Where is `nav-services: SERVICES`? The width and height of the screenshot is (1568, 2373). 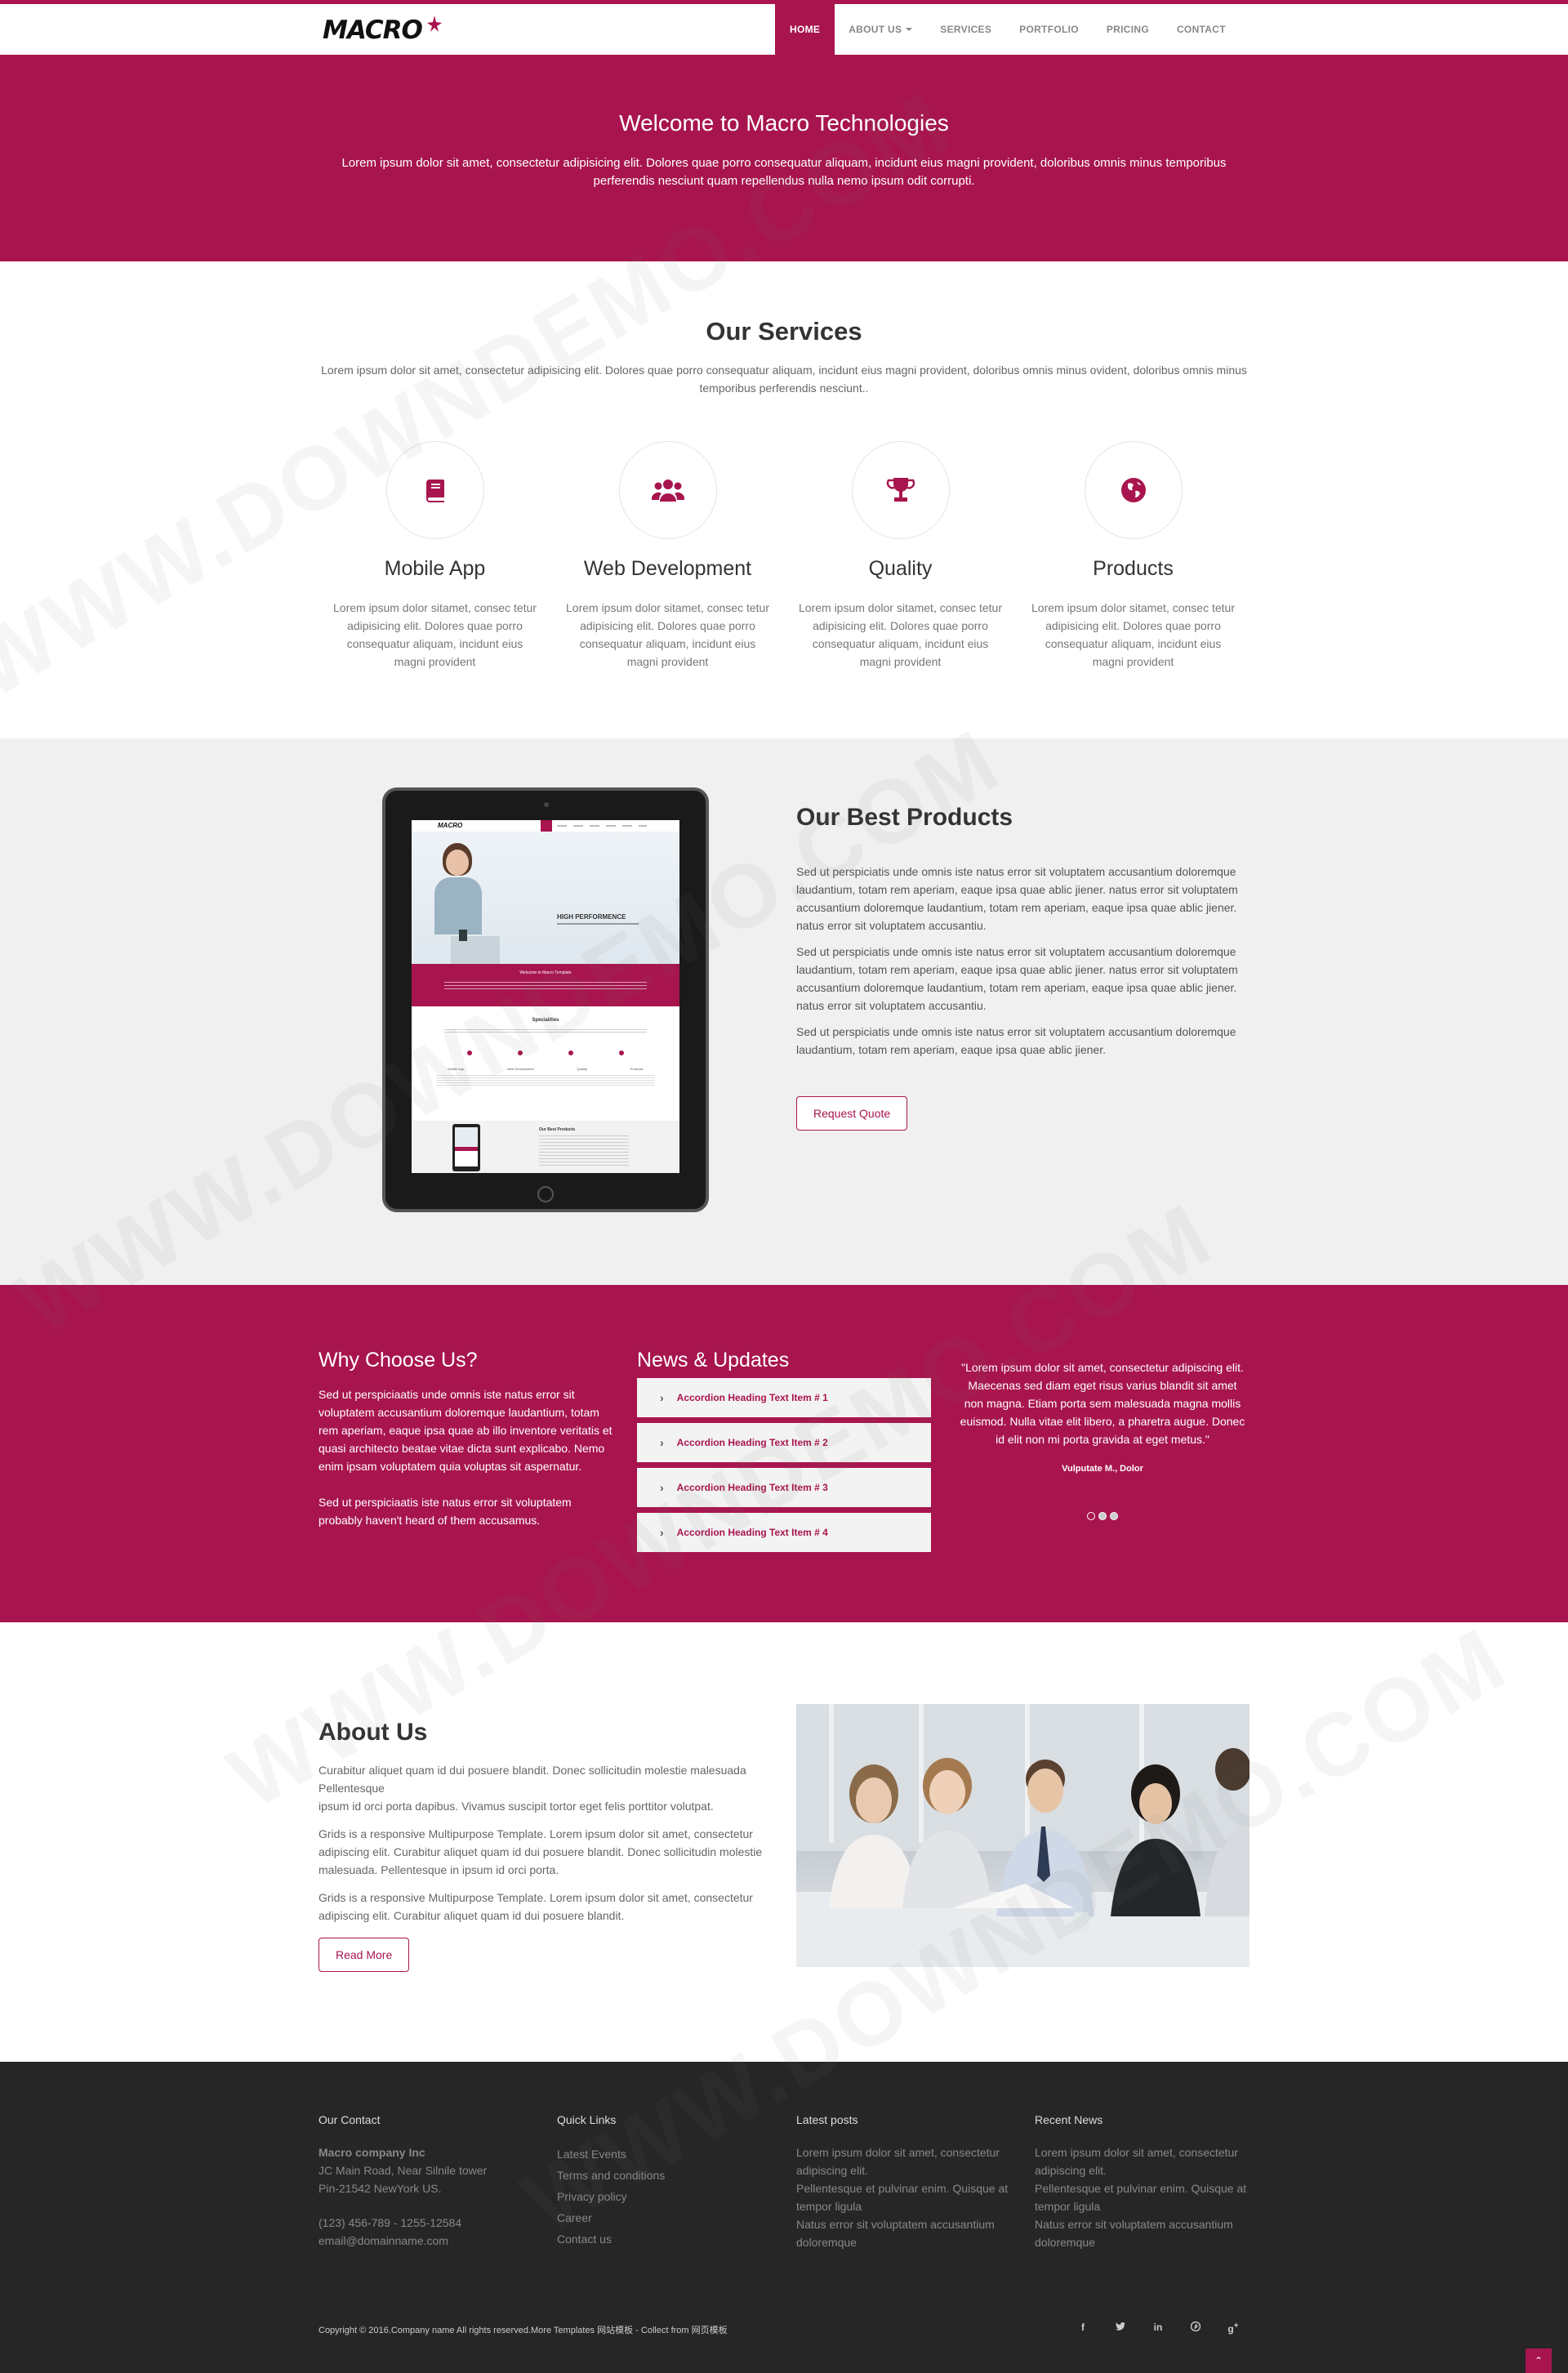 nav-services: SERVICES is located at coordinates (965, 29).